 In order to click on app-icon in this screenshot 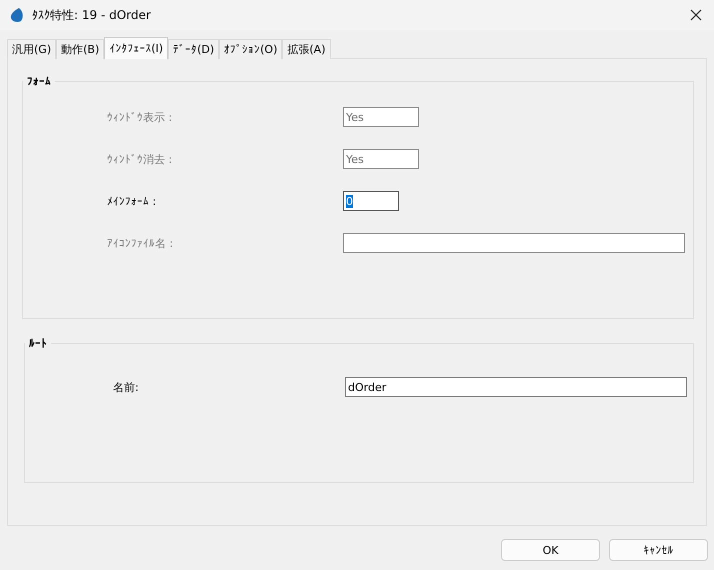, I will do `click(17, 15)`.